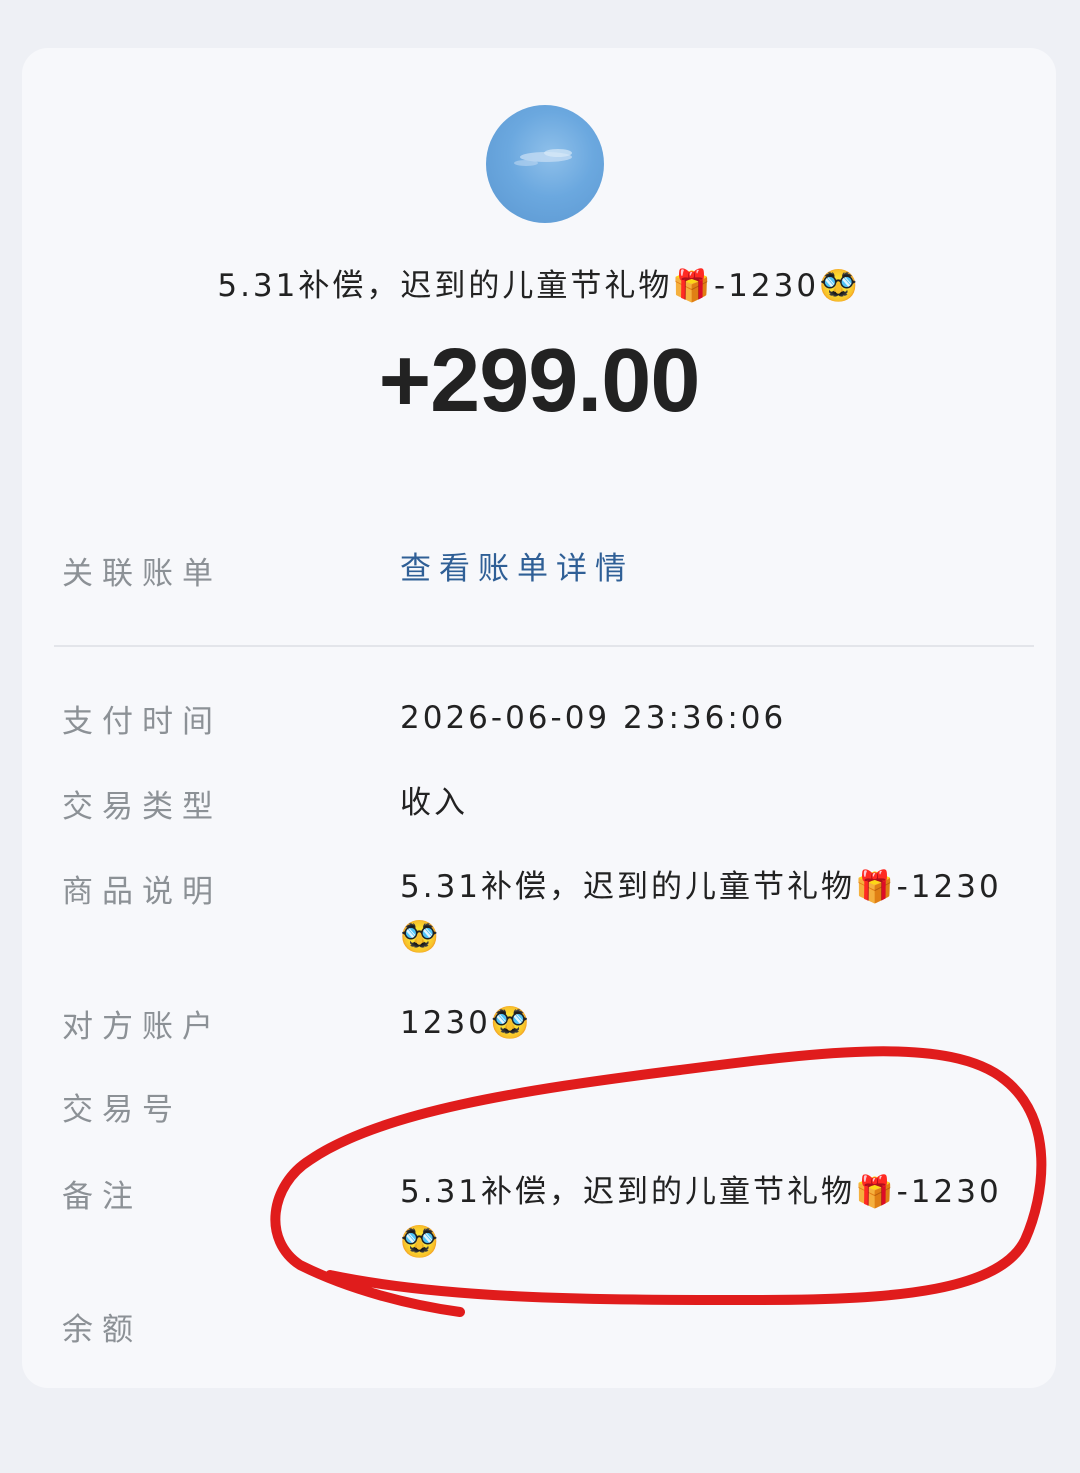  Describe the element at coordinates (102, 1197) in the screenshot. I see `remark-label: 备注` at that location.